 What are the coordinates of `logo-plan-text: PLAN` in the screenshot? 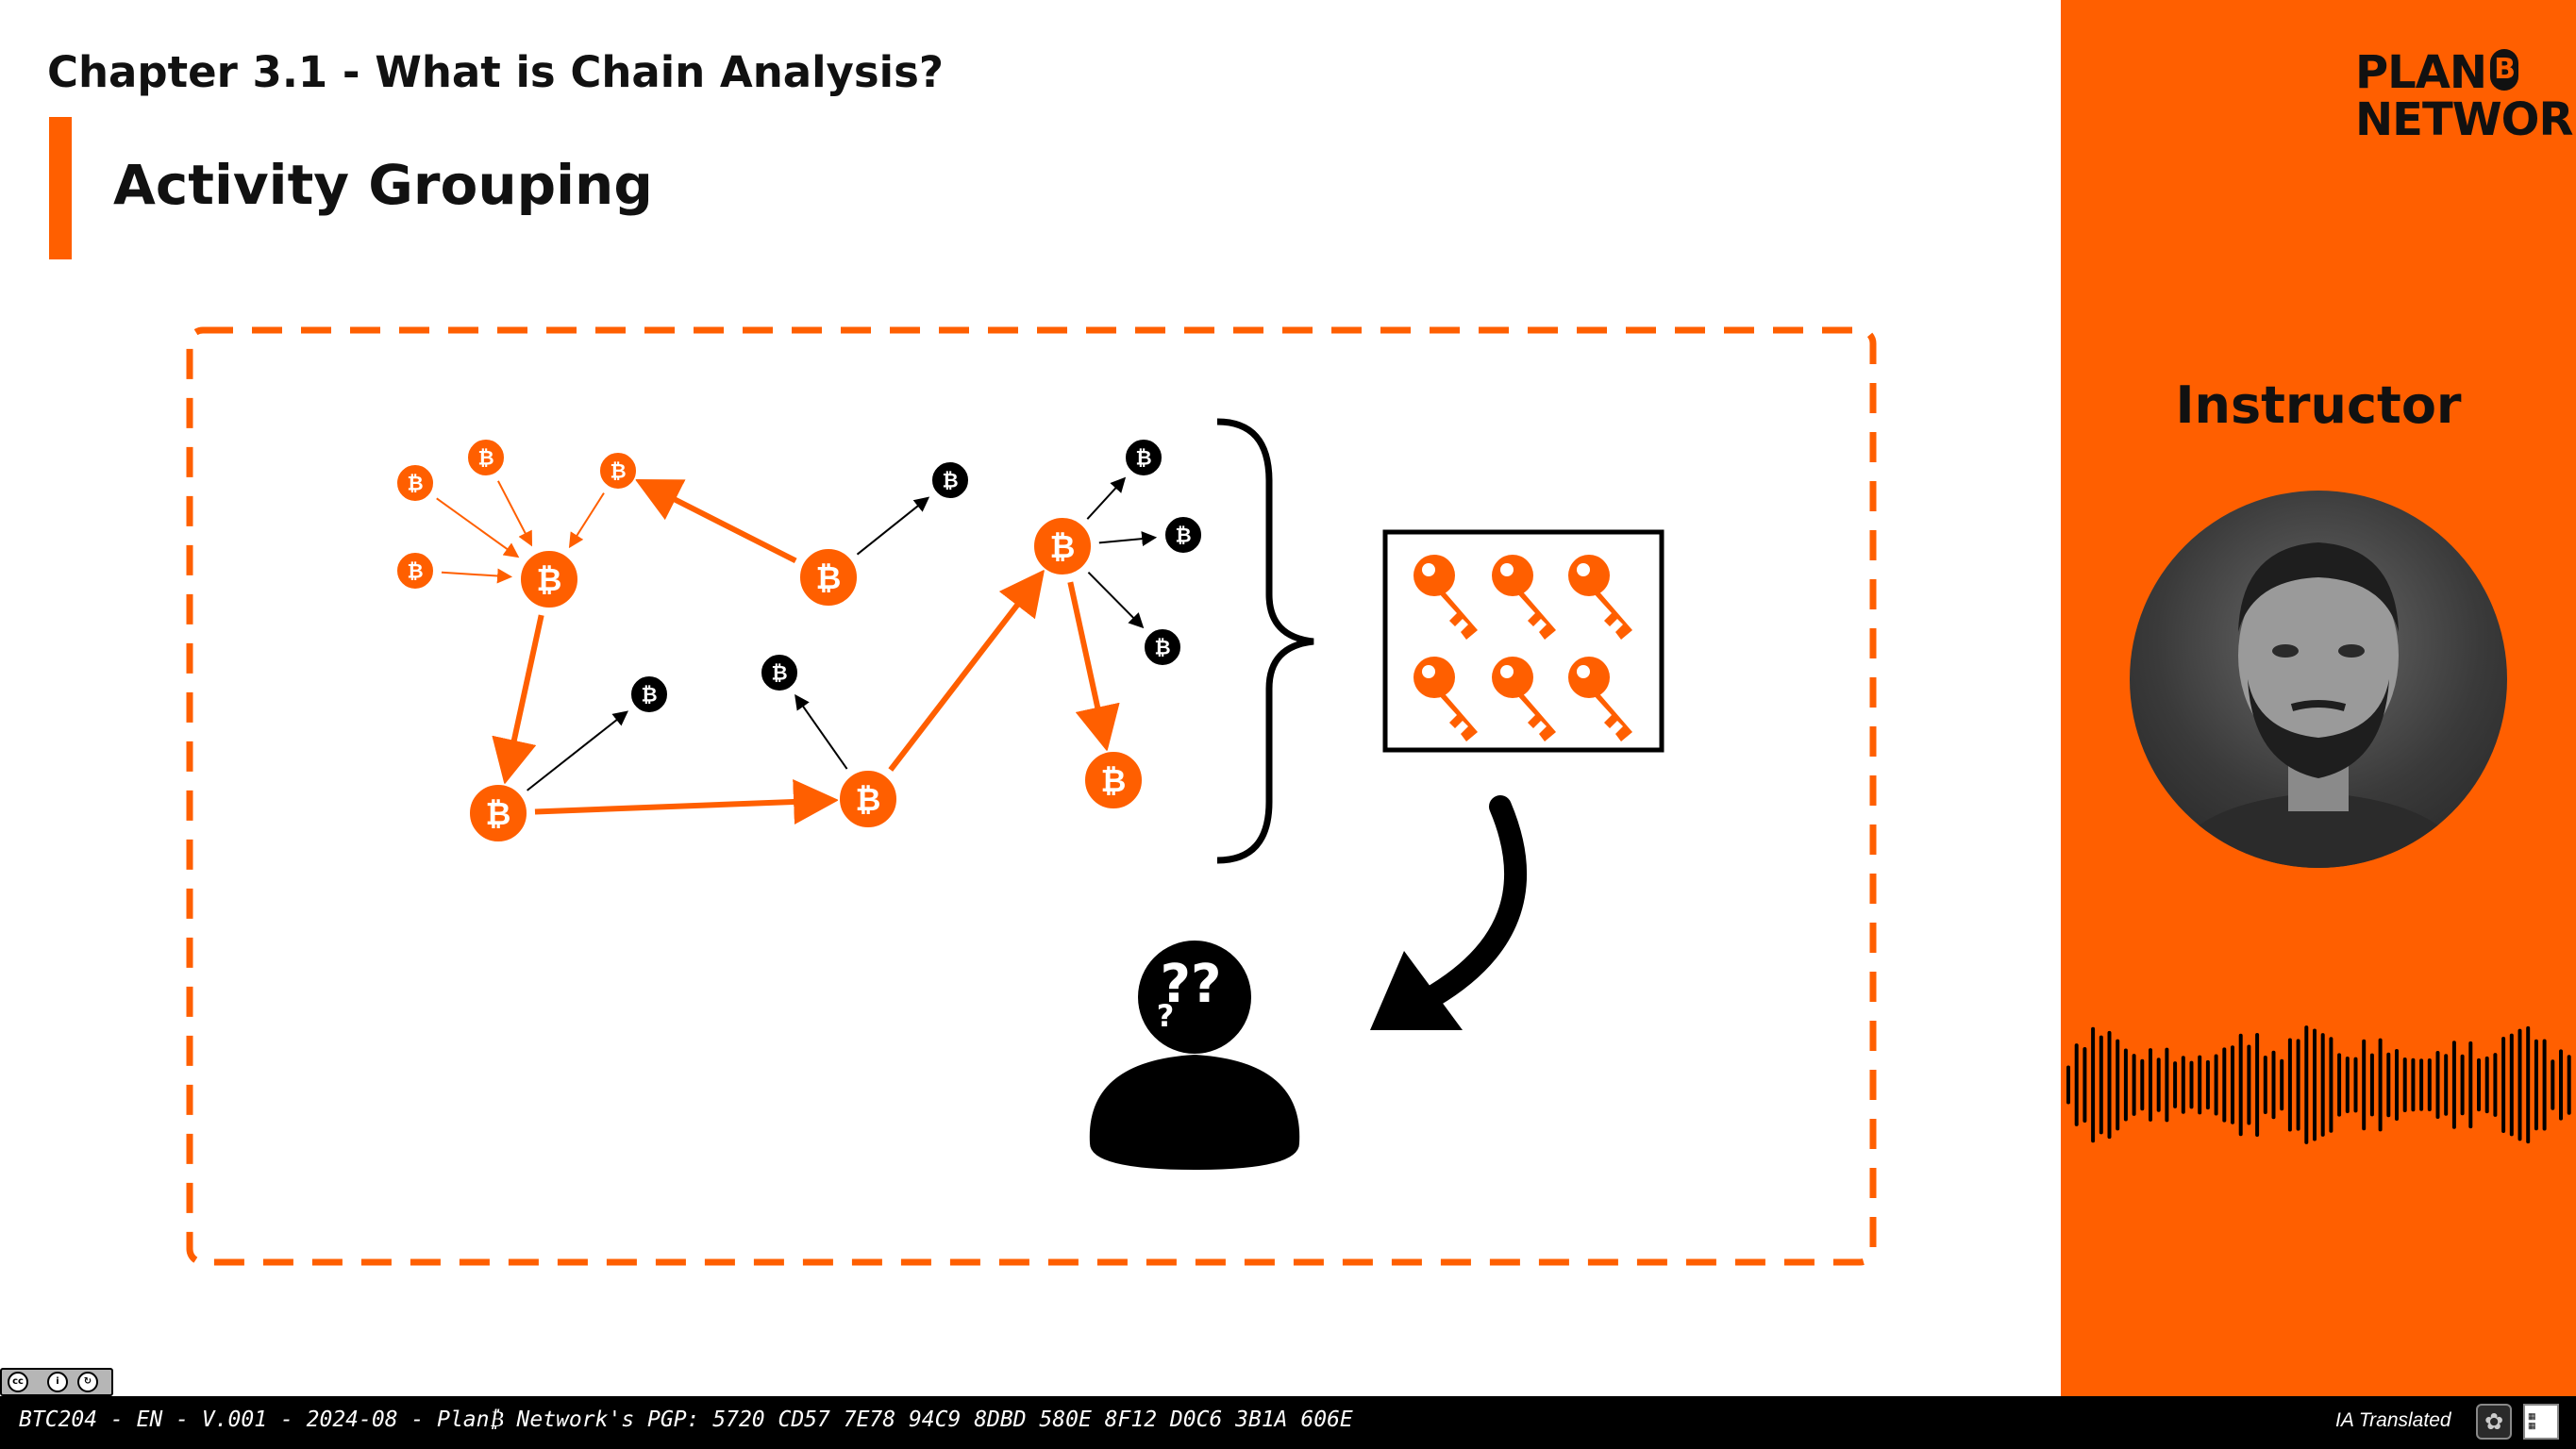 It's located at (2421, 73).